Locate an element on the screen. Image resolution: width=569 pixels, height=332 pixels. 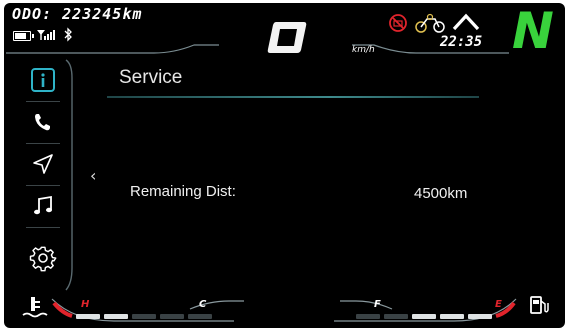
sidebar-item-music is located at coordinates (43, 206).